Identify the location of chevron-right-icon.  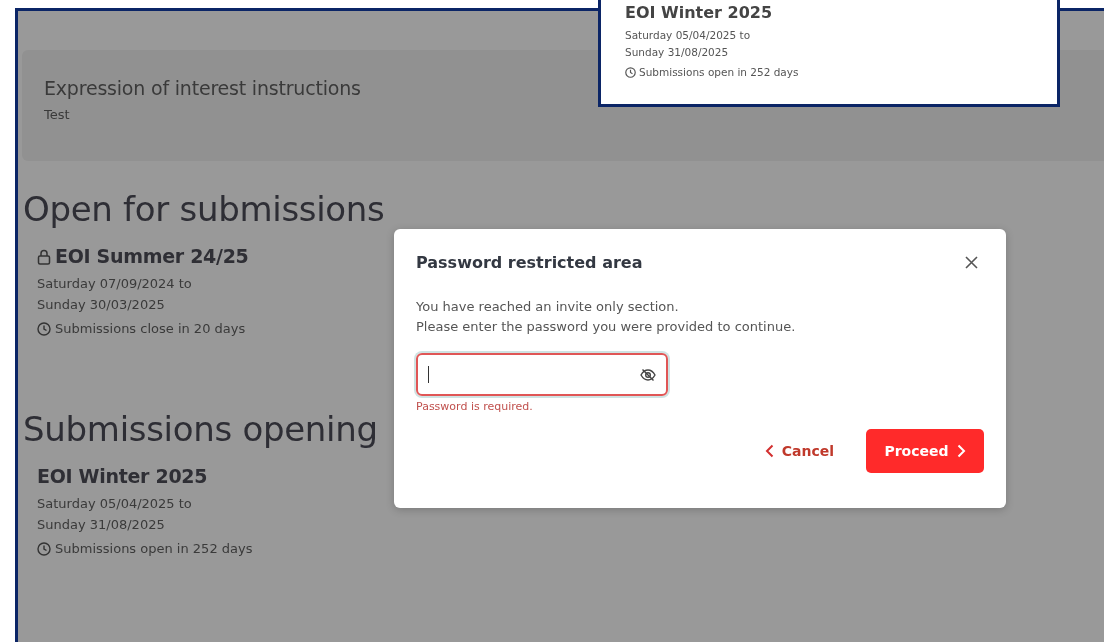
(961, 451).